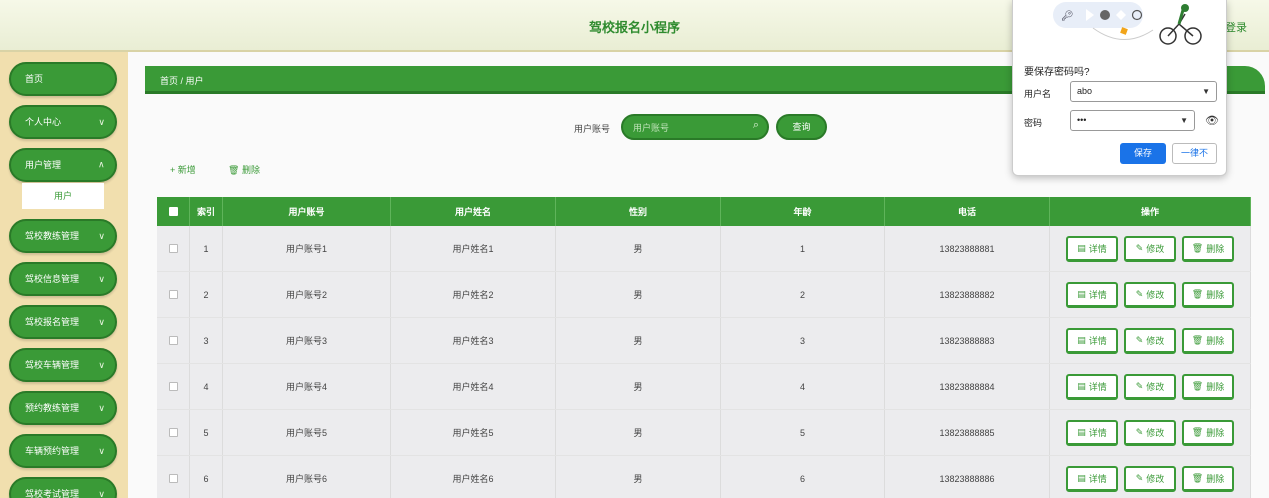 The height and width of the screenshot is (498, 1269). What do you see at coordinates (63, 165) in the screenshot?
I see `sidebar-item-user-management: 用户管理 ∨` at bounding box center [63, 165].